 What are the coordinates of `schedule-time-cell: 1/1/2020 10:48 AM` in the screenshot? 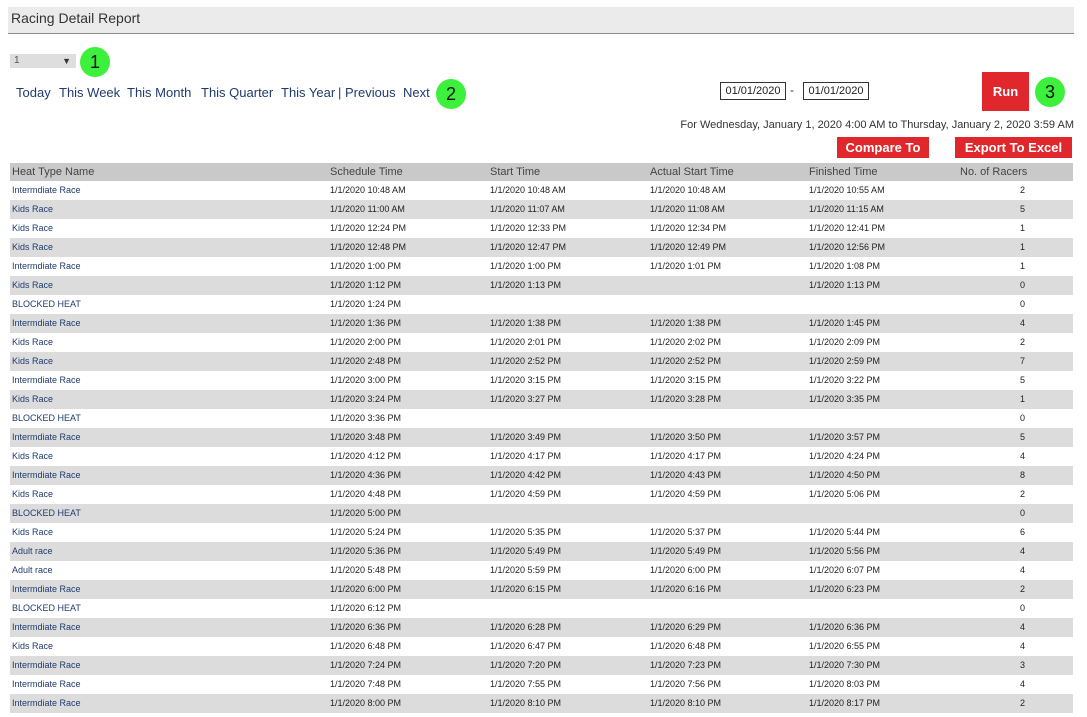 It's located at (368, 190).